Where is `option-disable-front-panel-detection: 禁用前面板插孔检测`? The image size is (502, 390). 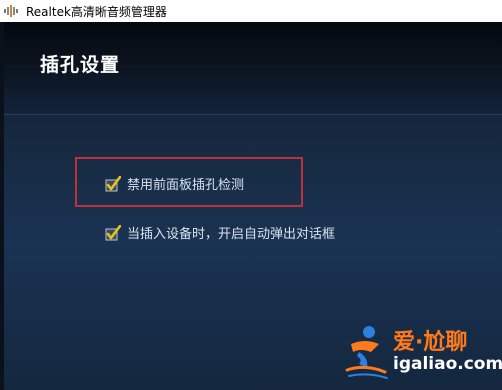 option-disable-front-panel-detection: 禁用前面板插孔检测 is located at coordinates (174, 183).